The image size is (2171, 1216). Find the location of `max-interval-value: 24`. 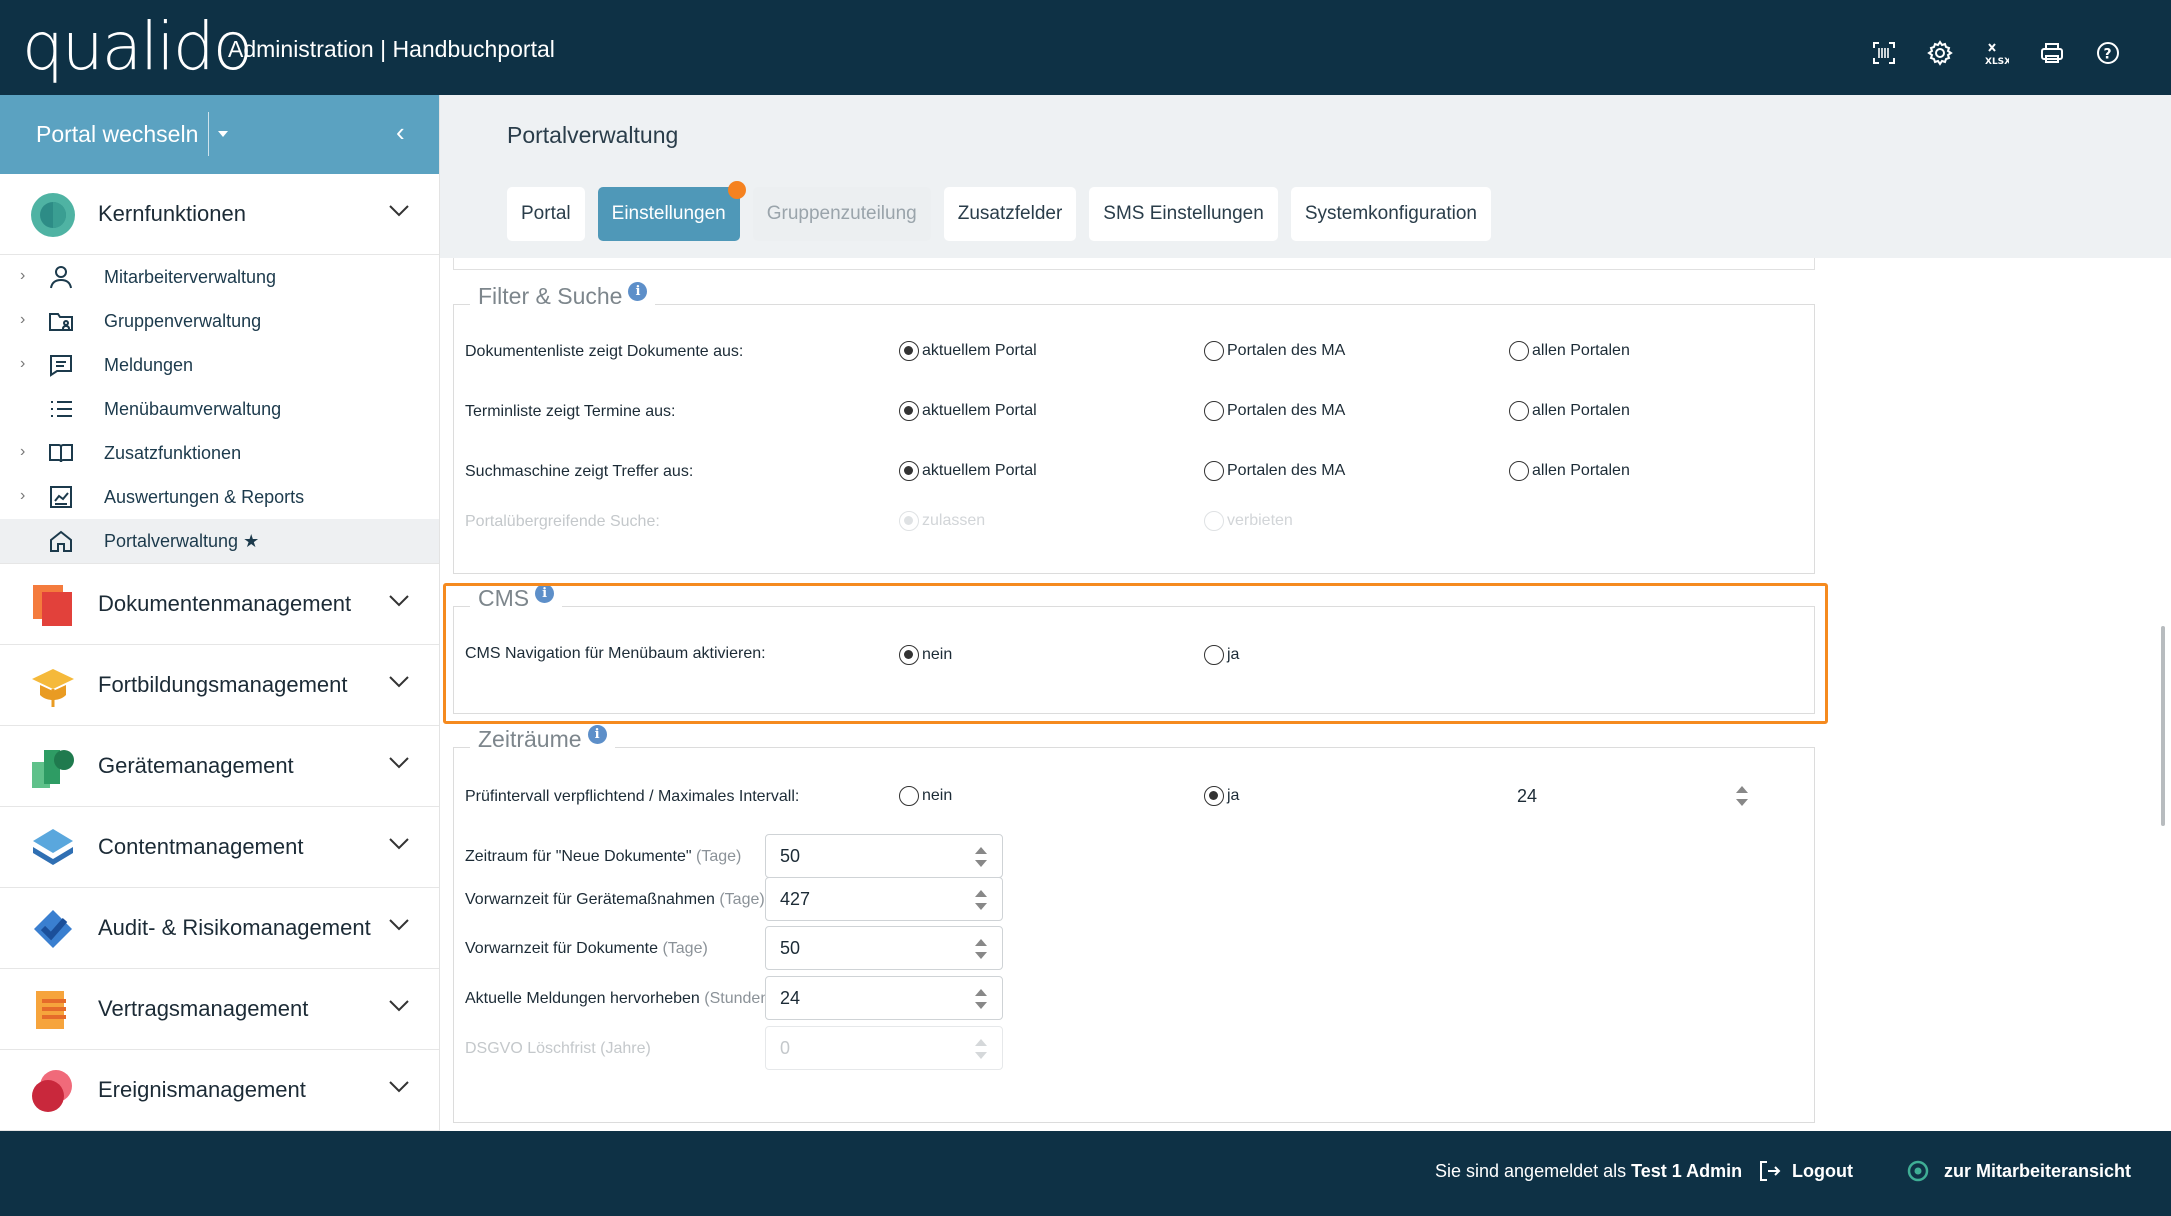

max-interval-value: 24 is located at coordinates (1527, 796).